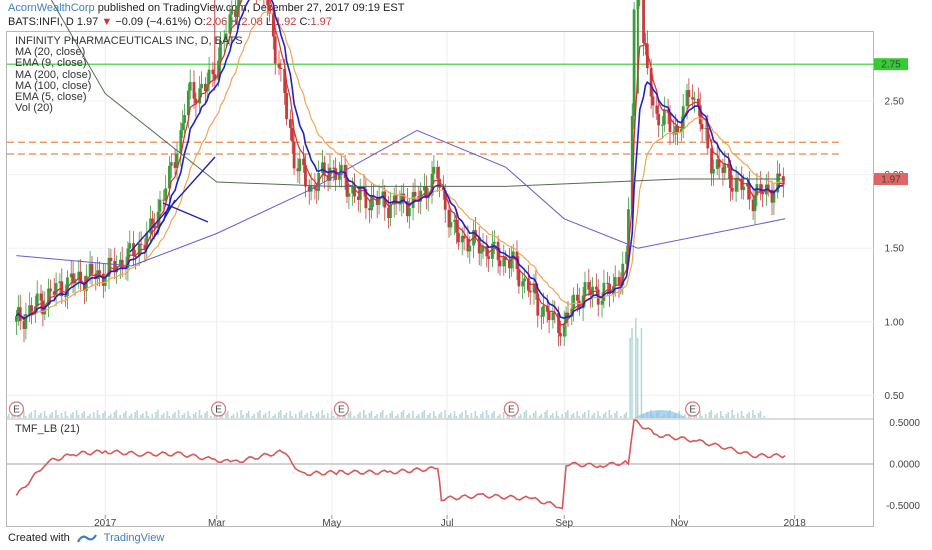 The image size is (932, 550). What do you see at coordinates (134, 538) in the screenshot?
I see `tradingview-brand: TradingView` at bounding box center [134, 538].